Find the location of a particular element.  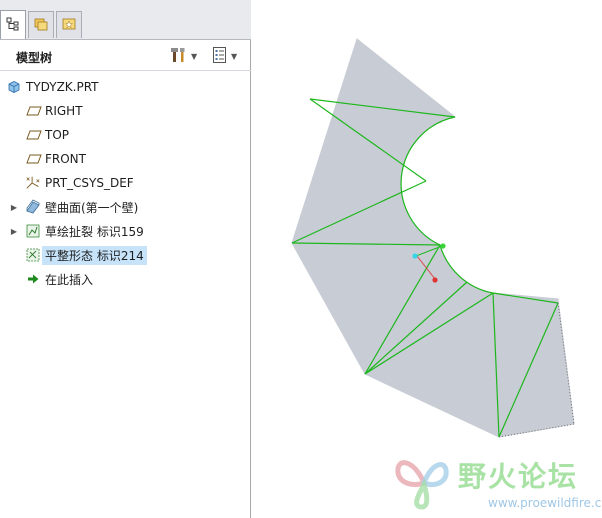

part-icon is located at coordinates (14, 87).